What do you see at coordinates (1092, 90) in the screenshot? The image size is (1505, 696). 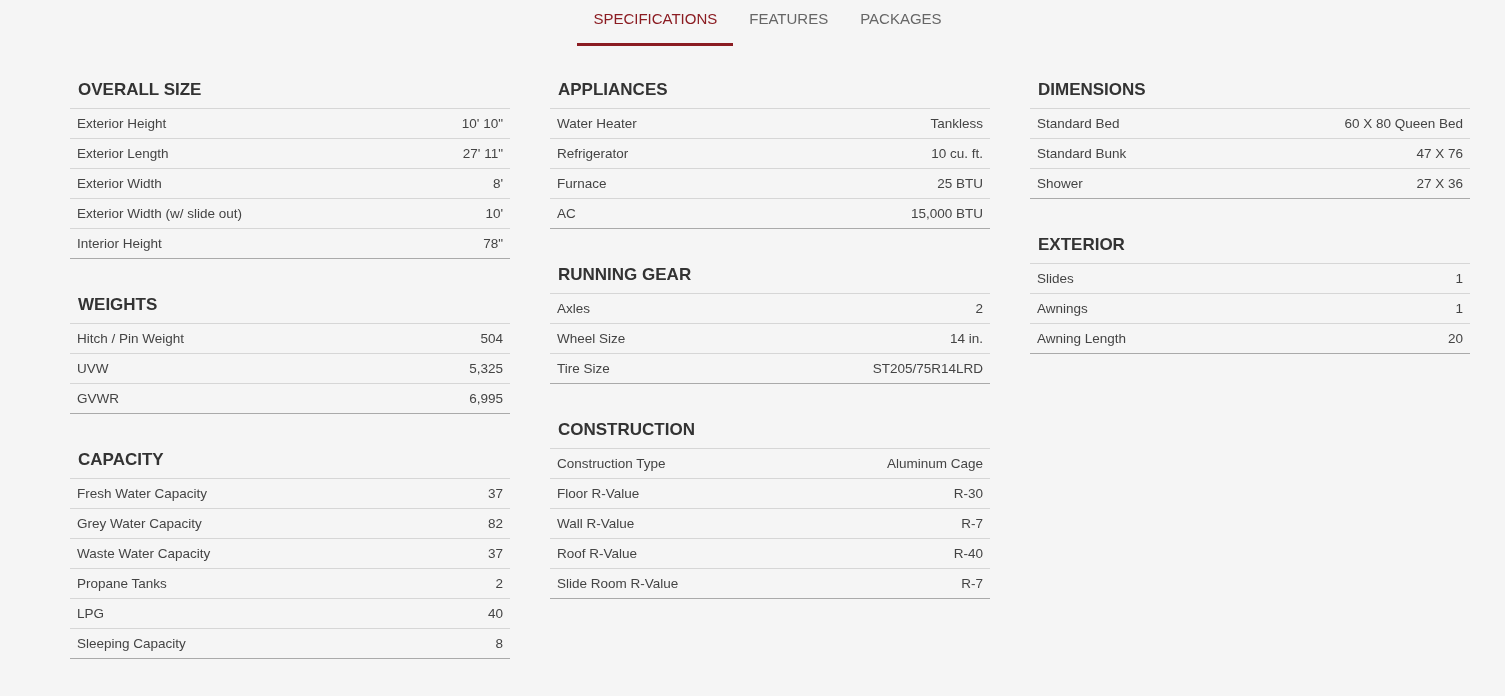 I see `section-heading: DIMENSIONS` at bounding box center [1092, 90].